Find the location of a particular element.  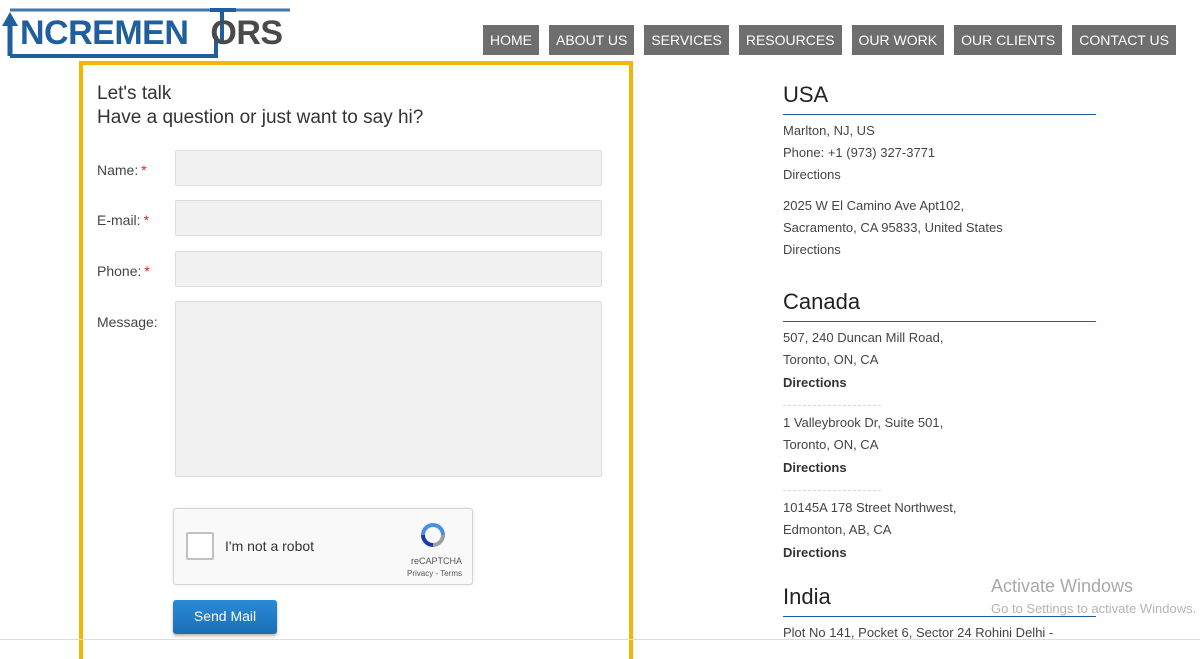

usa-office2-line1: 2025 W El Camino Ave Apt102, is located at coordinates (874, 205).